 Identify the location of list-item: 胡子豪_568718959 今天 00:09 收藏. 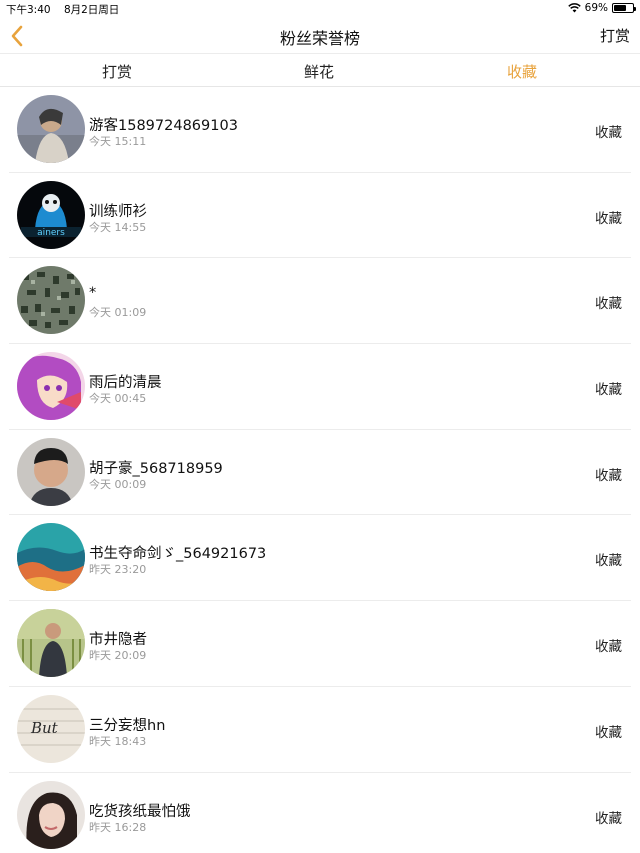
(320, 473).